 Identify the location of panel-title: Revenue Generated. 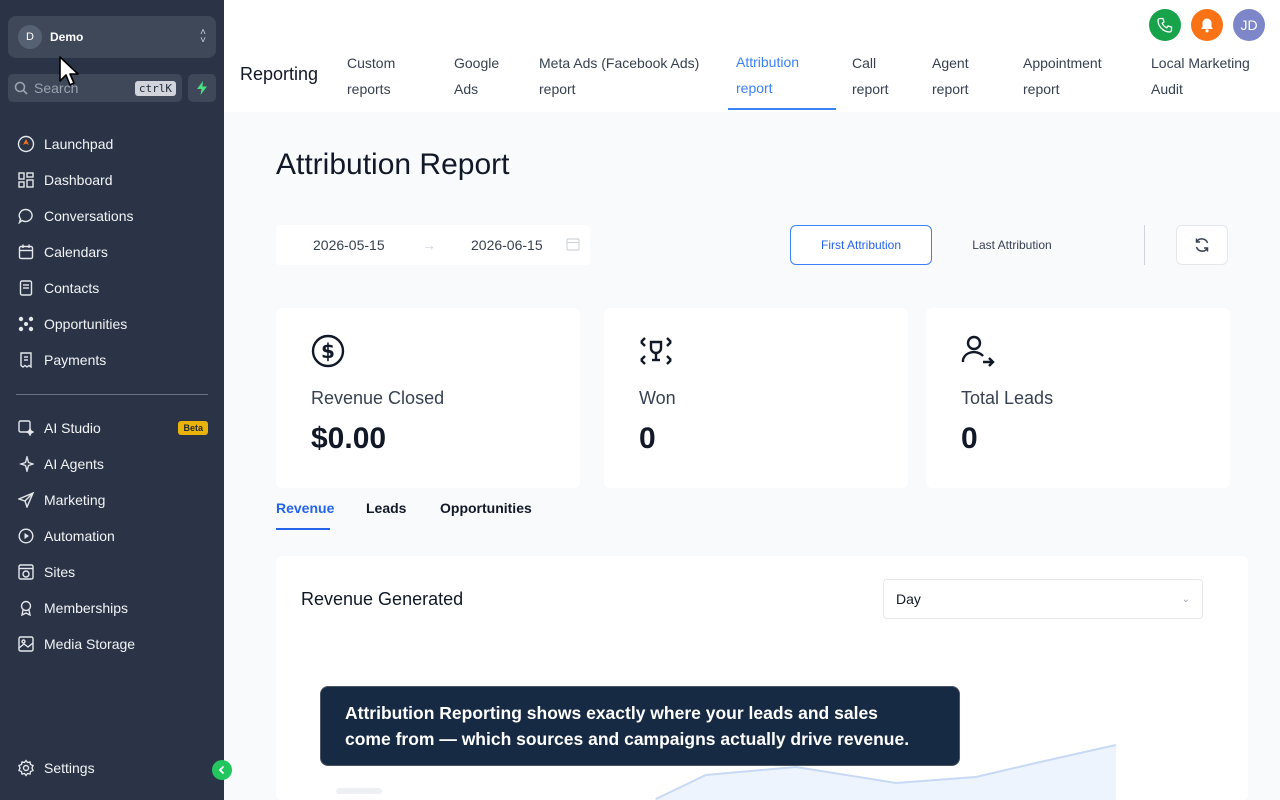
(382, 599).